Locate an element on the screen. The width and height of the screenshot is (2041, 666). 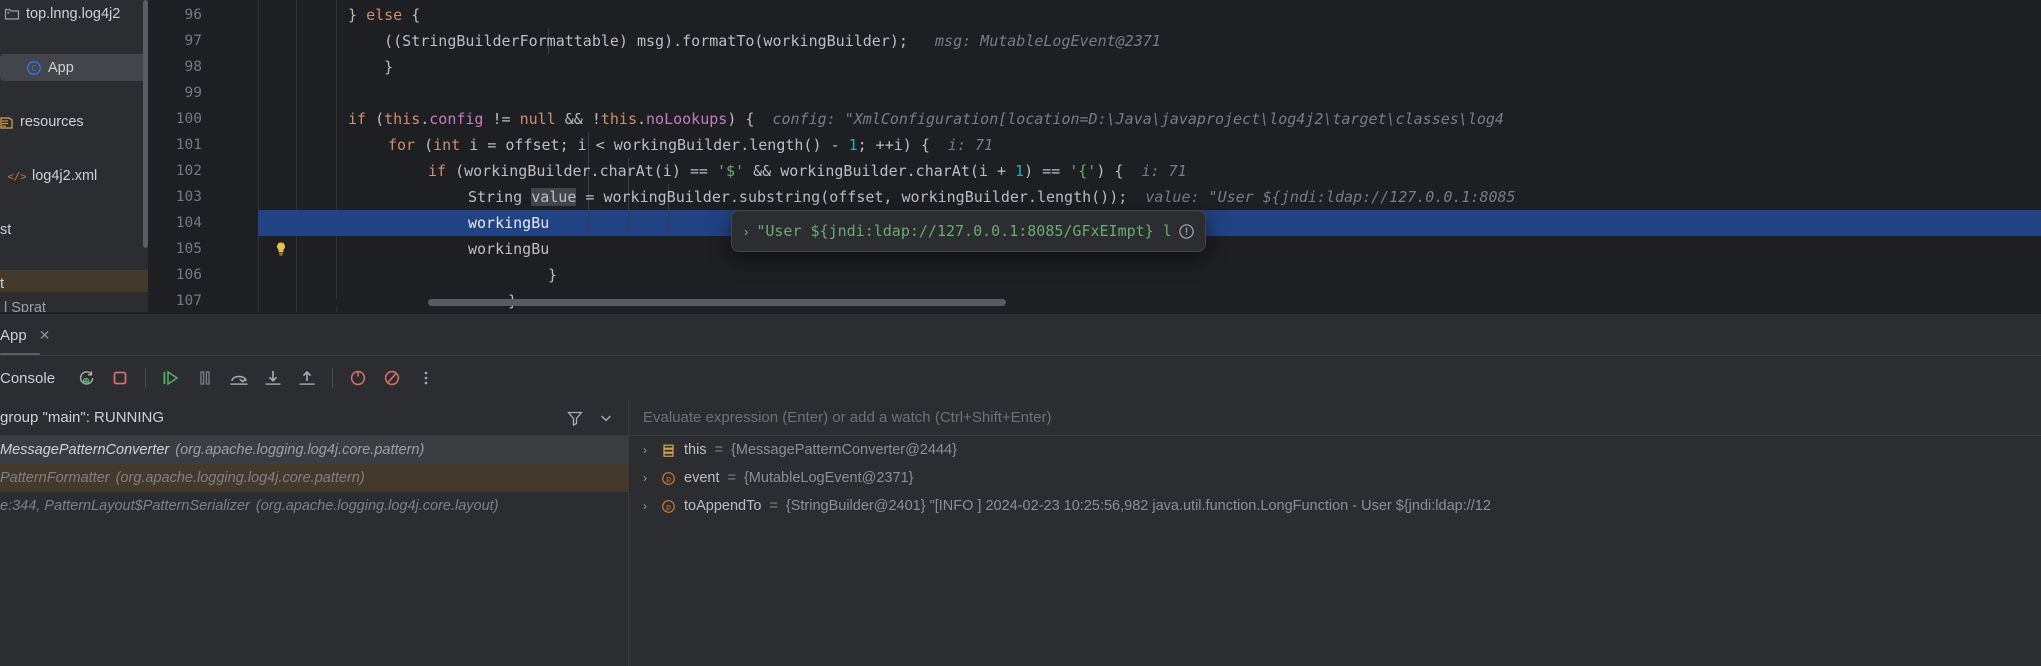
code-line-98: } is located at coordinates (371, 67).